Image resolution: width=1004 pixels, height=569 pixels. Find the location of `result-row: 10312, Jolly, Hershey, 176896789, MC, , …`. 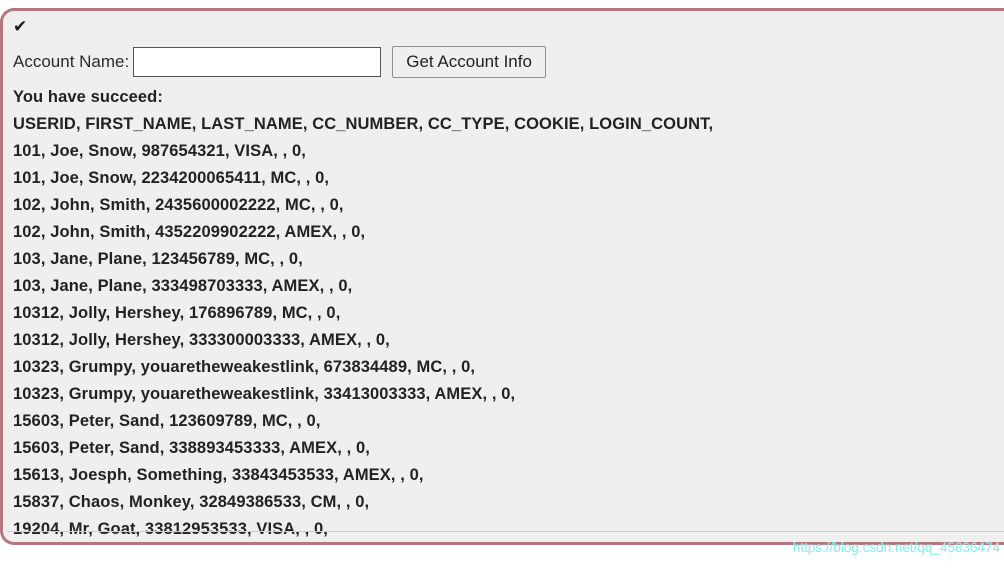

result-row: 10312, Jolly, Hershey, 176896789, MC, , … is located at coordinates (177, 313).